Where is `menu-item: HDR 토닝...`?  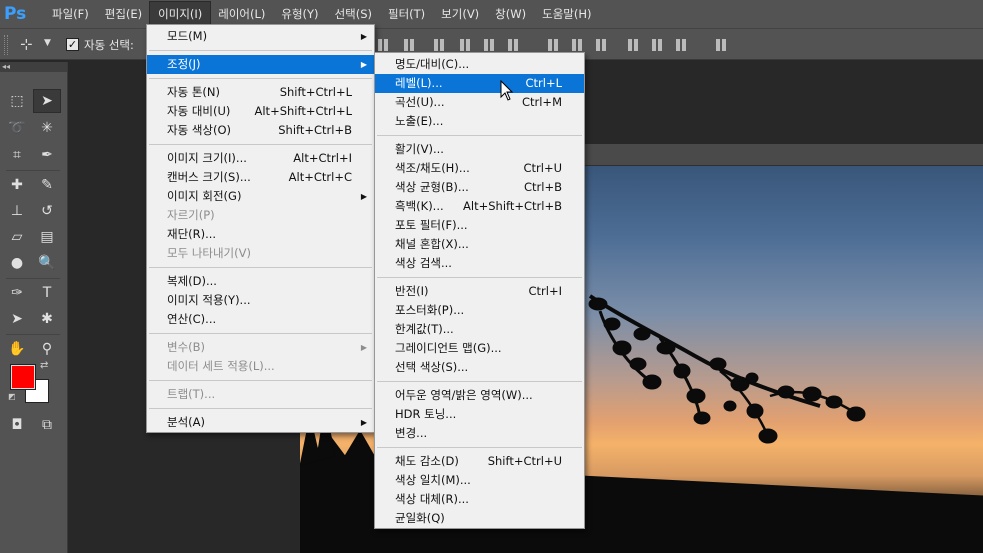
menu-item: HDR 토닝... is located at coordinates (479, 414).